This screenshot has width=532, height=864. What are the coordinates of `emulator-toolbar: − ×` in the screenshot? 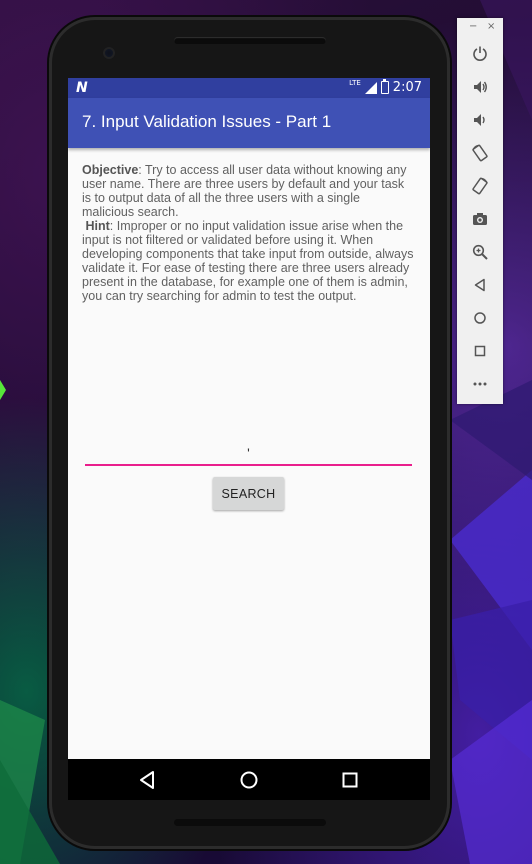 It's located at (480, 211).